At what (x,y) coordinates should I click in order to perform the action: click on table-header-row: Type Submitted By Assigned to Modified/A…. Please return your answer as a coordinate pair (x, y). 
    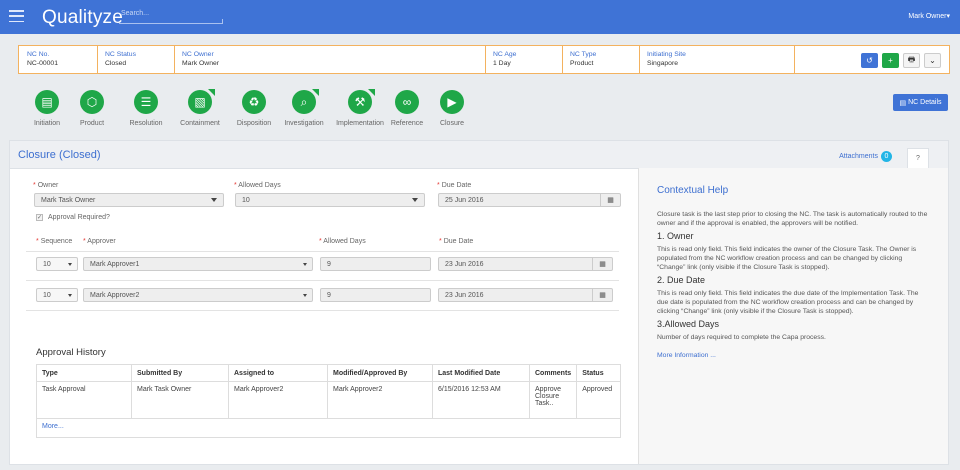
    Looking at the image, I should click on (328, 373).